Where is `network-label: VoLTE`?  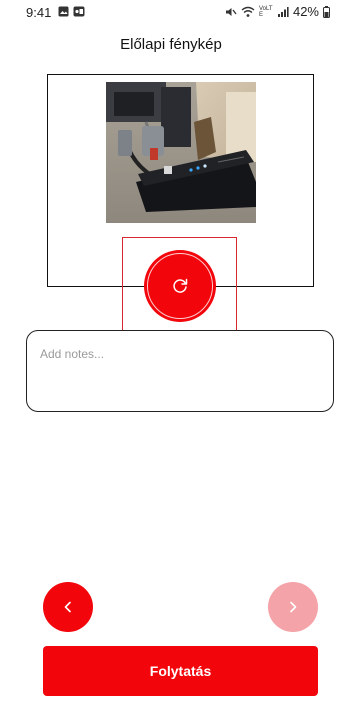 network-label: VoLTE is located at coordinates (265, 11).